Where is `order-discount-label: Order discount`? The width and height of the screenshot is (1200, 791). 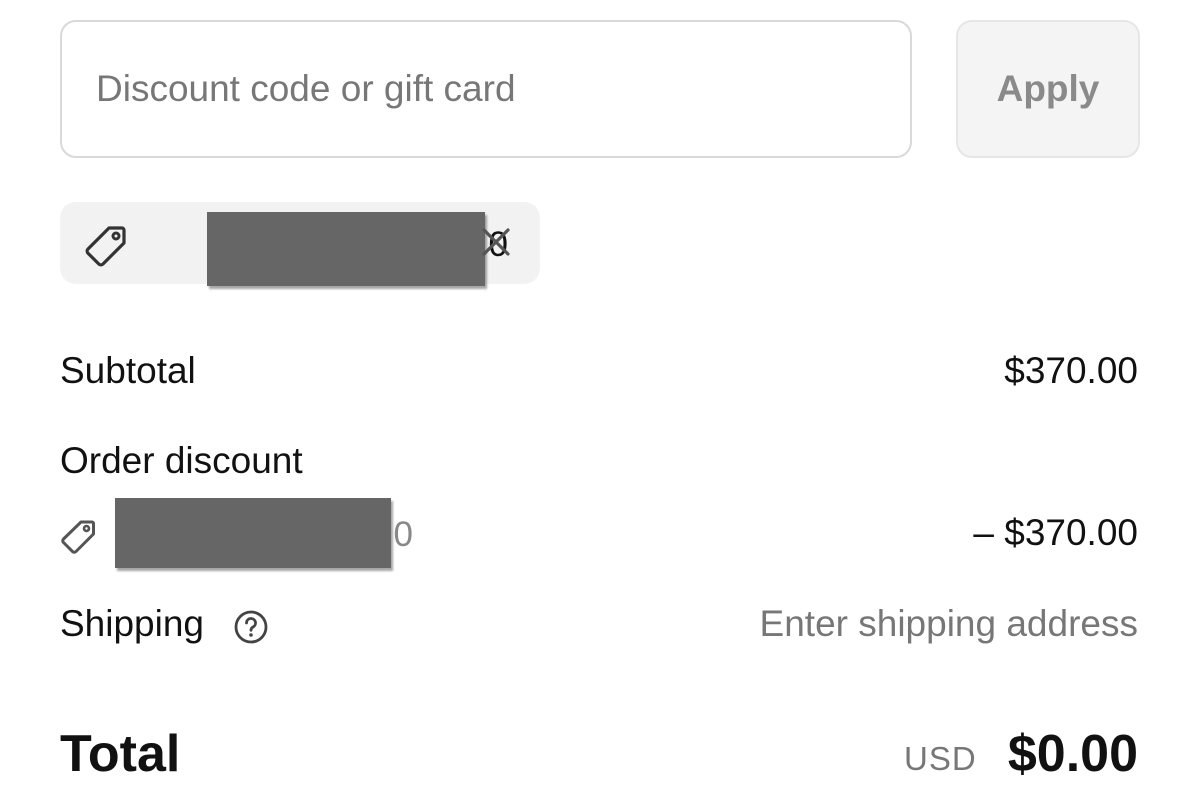
order-discount-label: Order discount is located at coordinates (181, 460).